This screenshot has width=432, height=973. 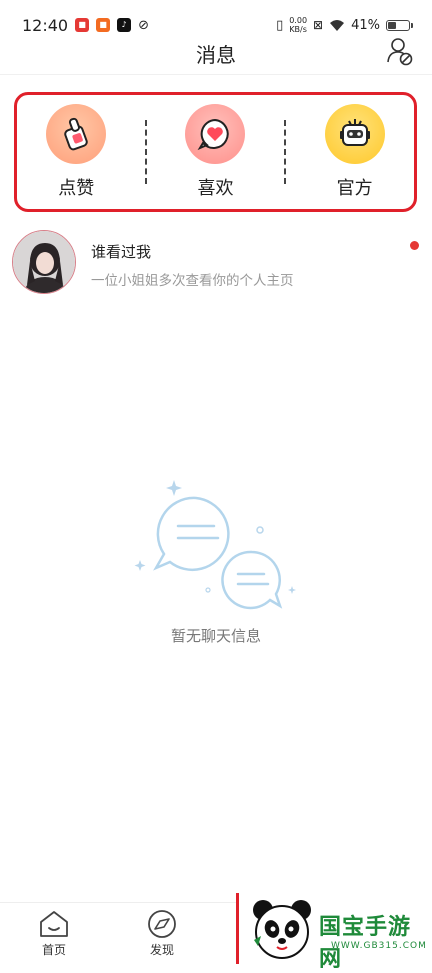 What do you see at coordinates (280, 25) in the screenshot?
I see `vibrate-icon: ▯` at bounding box center [280, 25].